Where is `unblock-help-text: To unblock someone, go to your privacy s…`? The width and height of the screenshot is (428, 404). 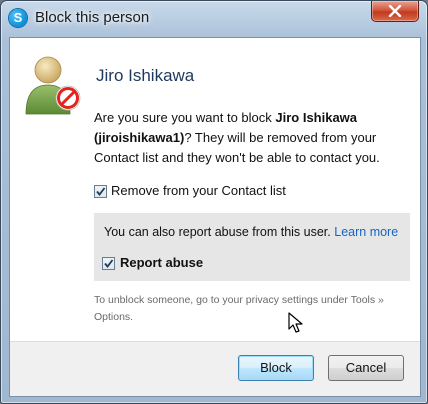 unblock-help-text: To unblock someone, go to your privacy s… is located at coordinates (239, 308).